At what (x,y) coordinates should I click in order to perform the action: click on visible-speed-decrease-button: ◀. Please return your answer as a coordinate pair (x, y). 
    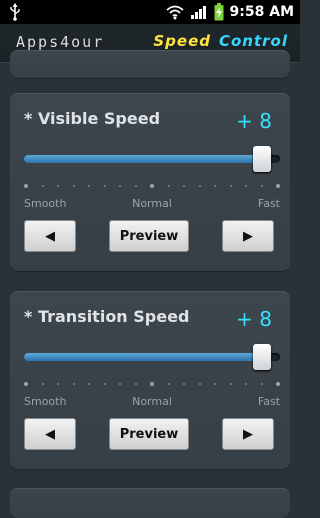
    Looking at the image, I should click on (50, 236).